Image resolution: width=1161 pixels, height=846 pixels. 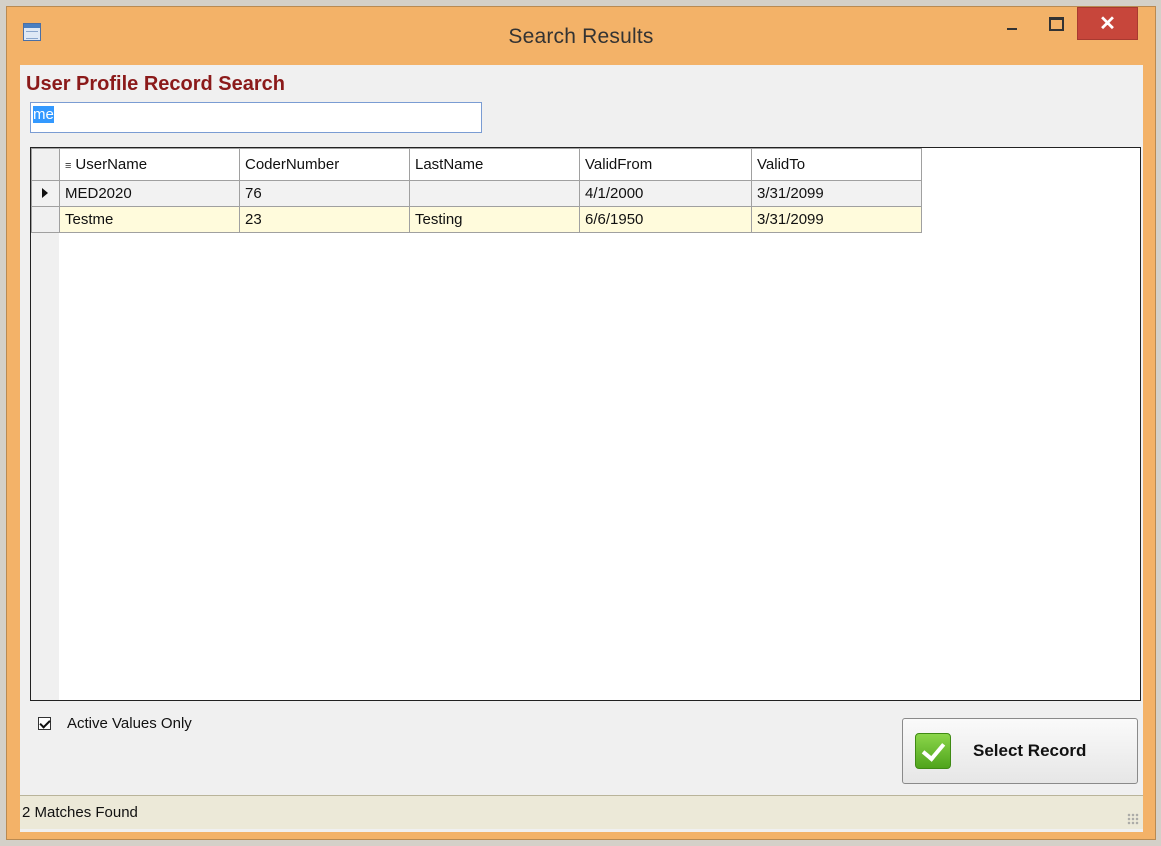 I want to click on active-values-only-toggle: Active Values Only, so click(x=115, y=723).